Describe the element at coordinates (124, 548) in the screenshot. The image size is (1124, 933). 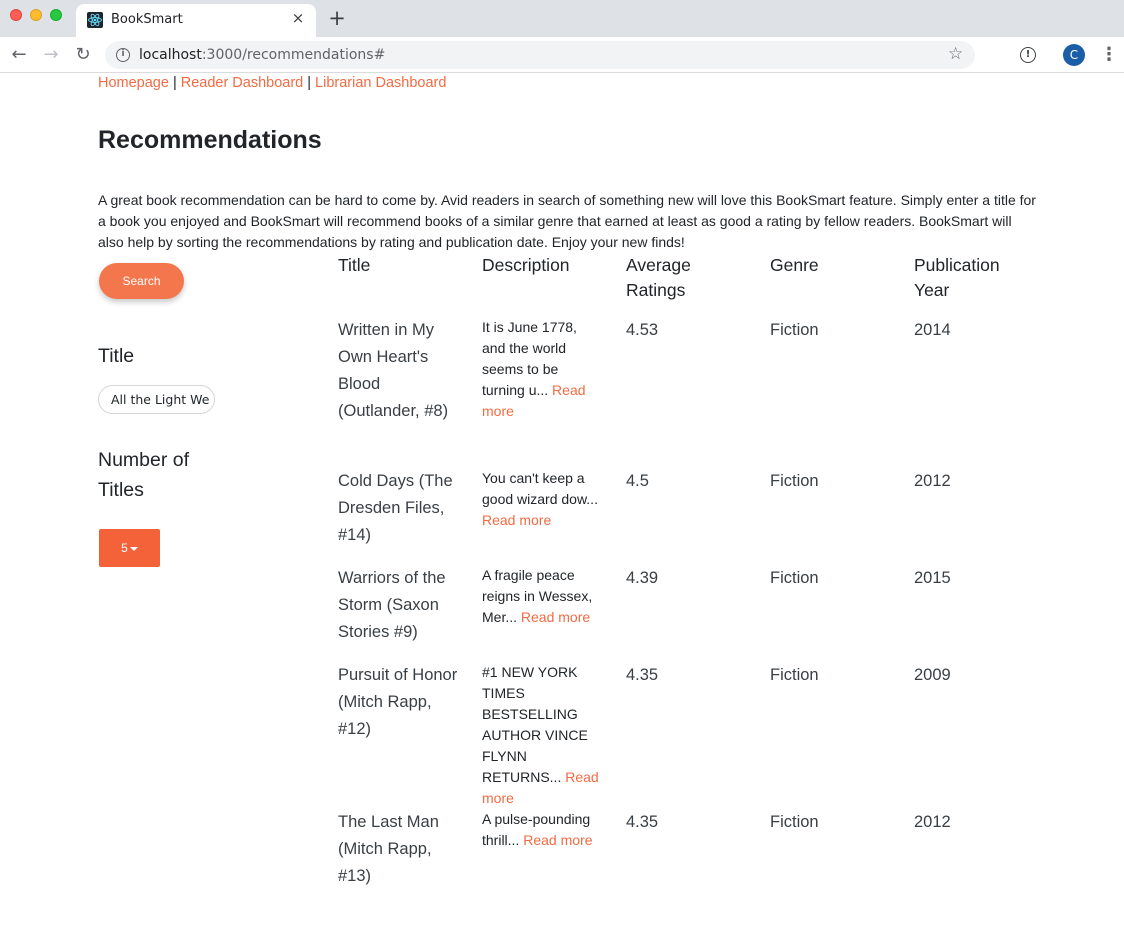
I see `dropdown-value: 5` at that location.